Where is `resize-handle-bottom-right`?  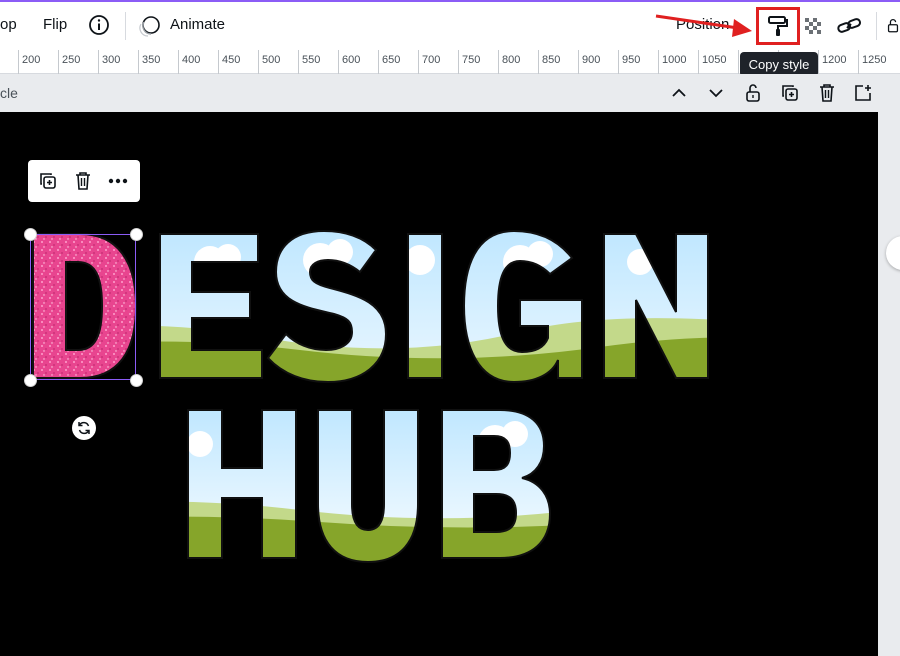
resize-handle-bottom-right is located at coordinates (136, 380).